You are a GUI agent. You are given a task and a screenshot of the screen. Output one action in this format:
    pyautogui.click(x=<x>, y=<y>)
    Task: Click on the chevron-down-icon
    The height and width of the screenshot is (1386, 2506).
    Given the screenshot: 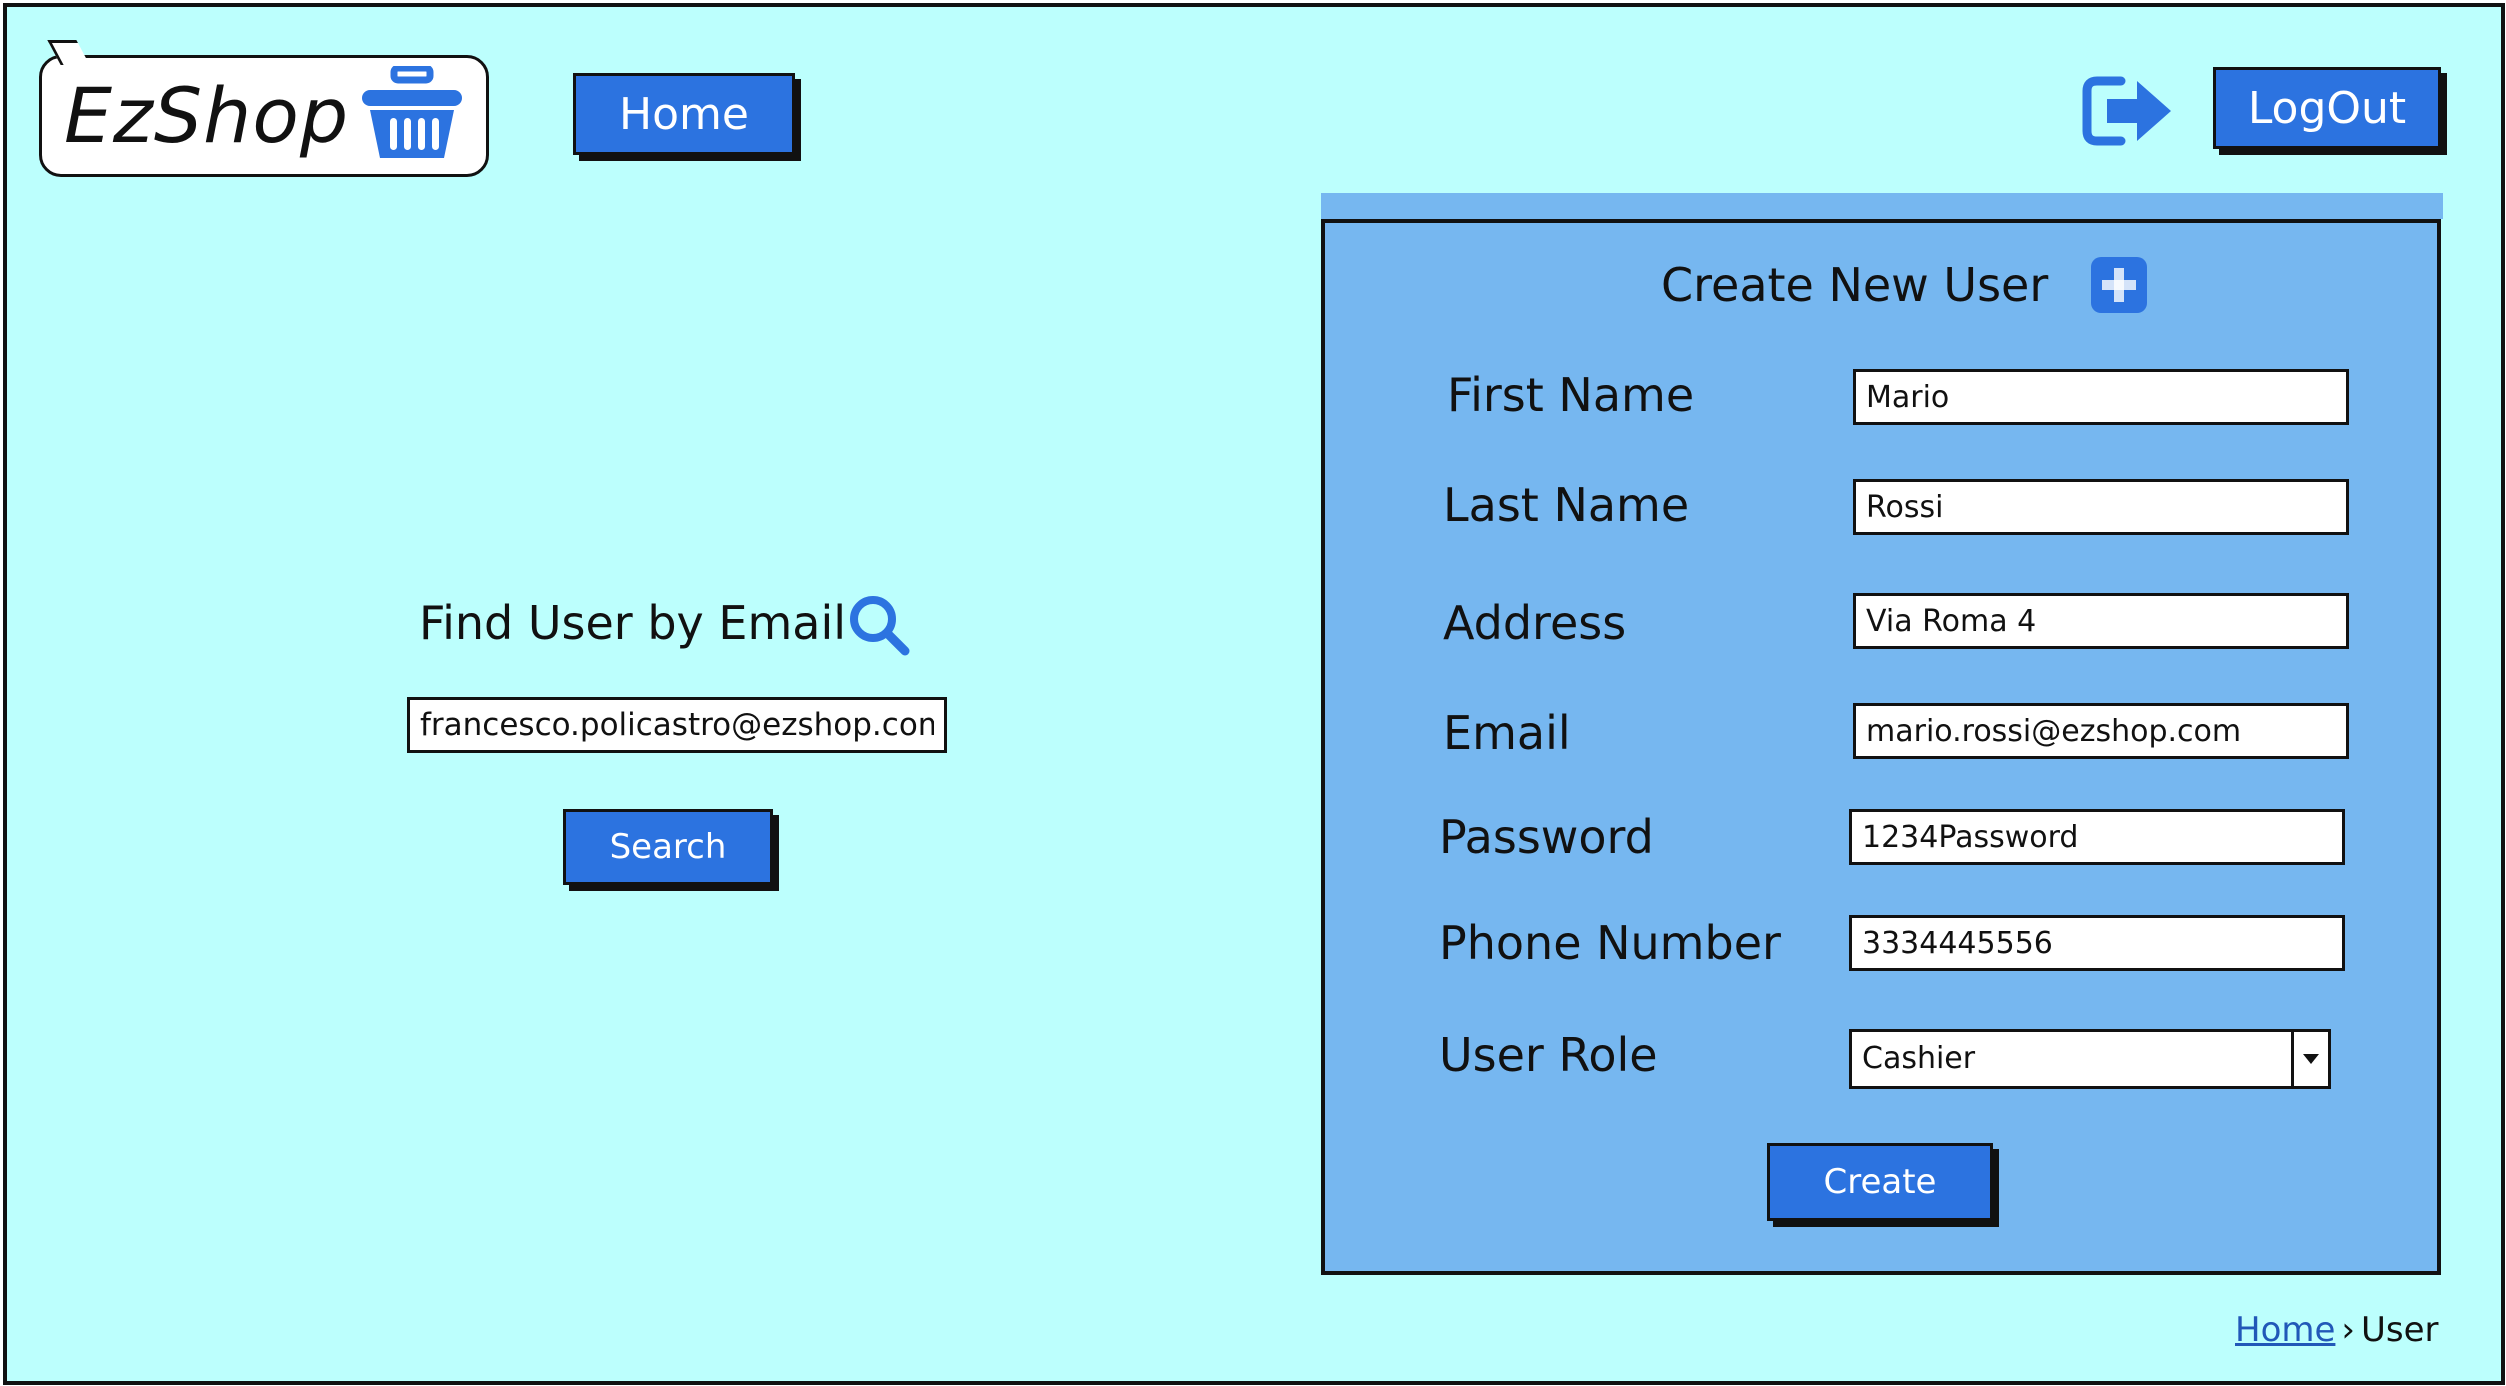 What is the action you would take?
    pyautogui.click(x=2309, y=1059)
    